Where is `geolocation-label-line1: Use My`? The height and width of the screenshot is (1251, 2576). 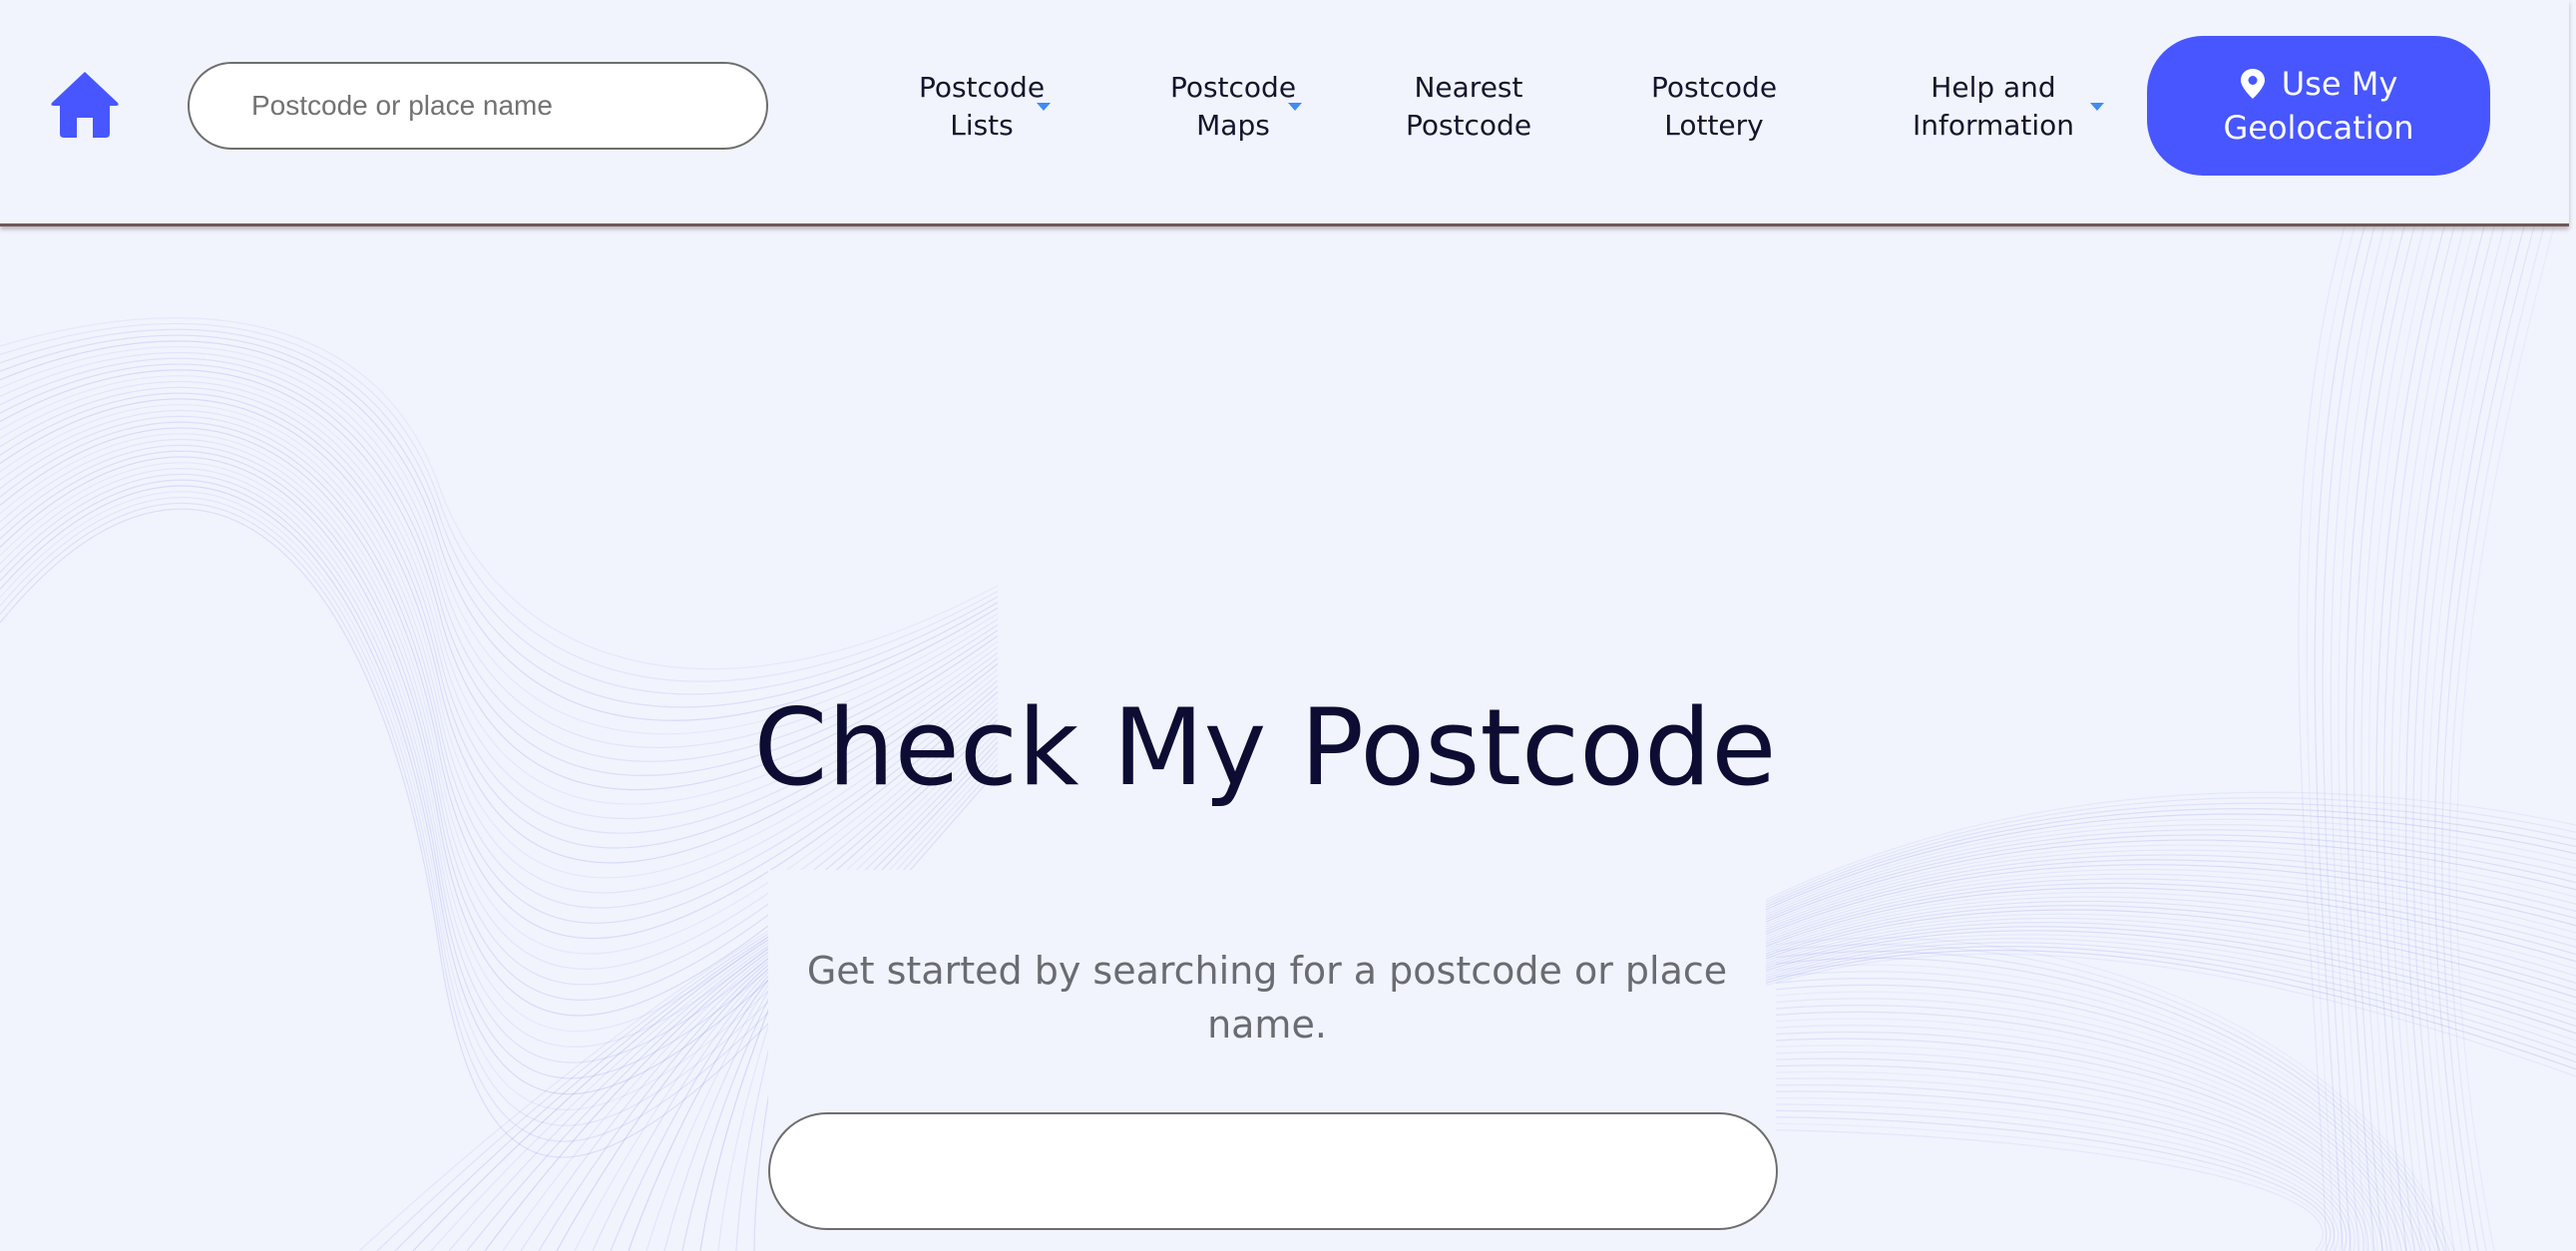 geolocation-label-line1: Use My is located at coordinates (2339, 84).